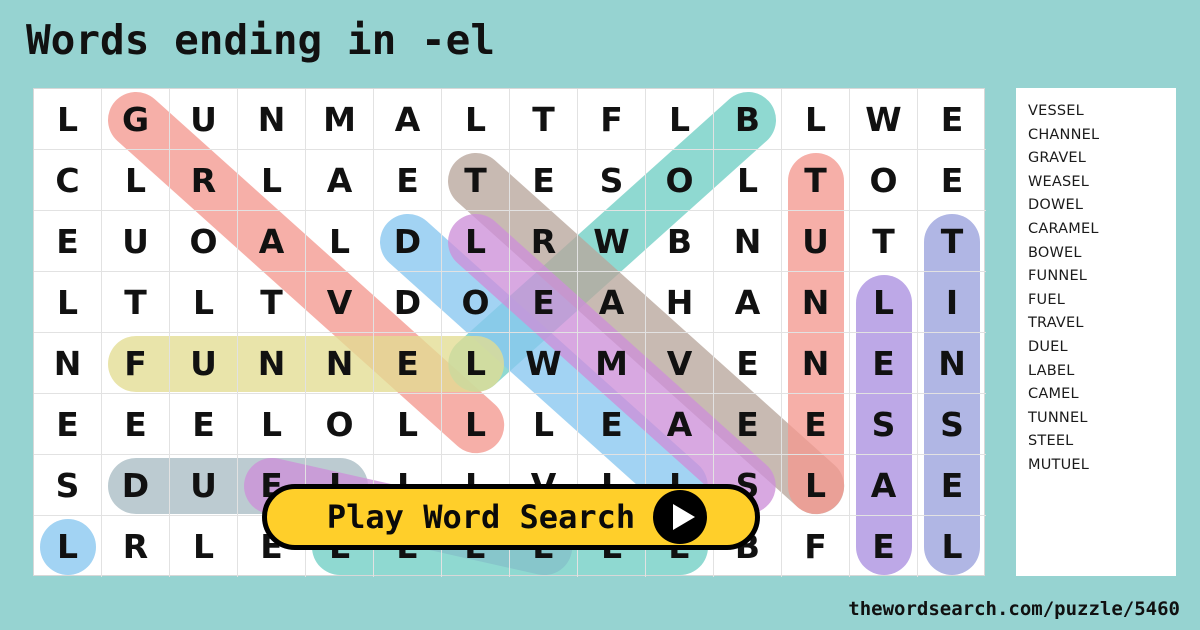  What do you see at coordinates (136, 119) in the screenshot?
I see `grid-cell: G` at bounding box center [136, 119].